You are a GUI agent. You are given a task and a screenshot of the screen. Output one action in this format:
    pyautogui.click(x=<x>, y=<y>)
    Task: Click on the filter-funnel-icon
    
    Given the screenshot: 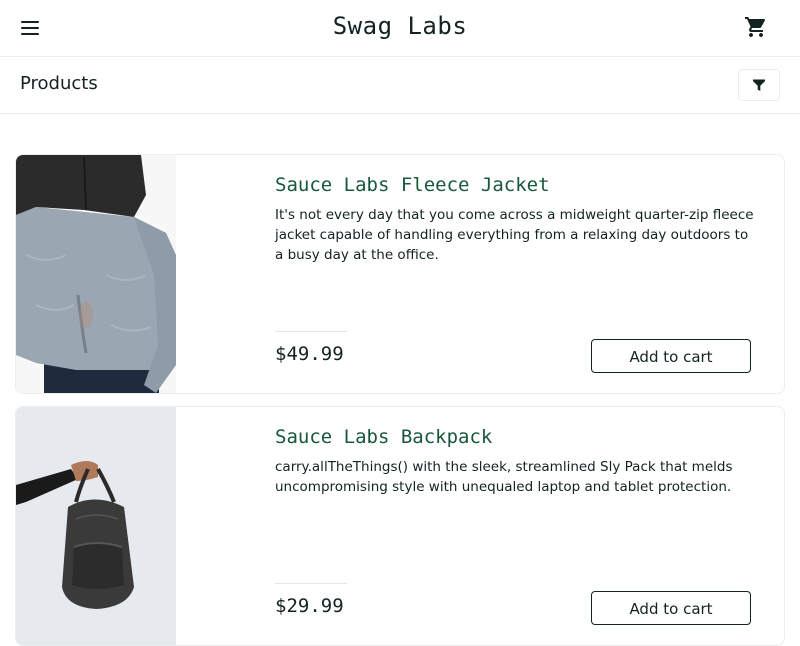 What is the action you would take?
    pyautogui.click(x=759, y=85)
    